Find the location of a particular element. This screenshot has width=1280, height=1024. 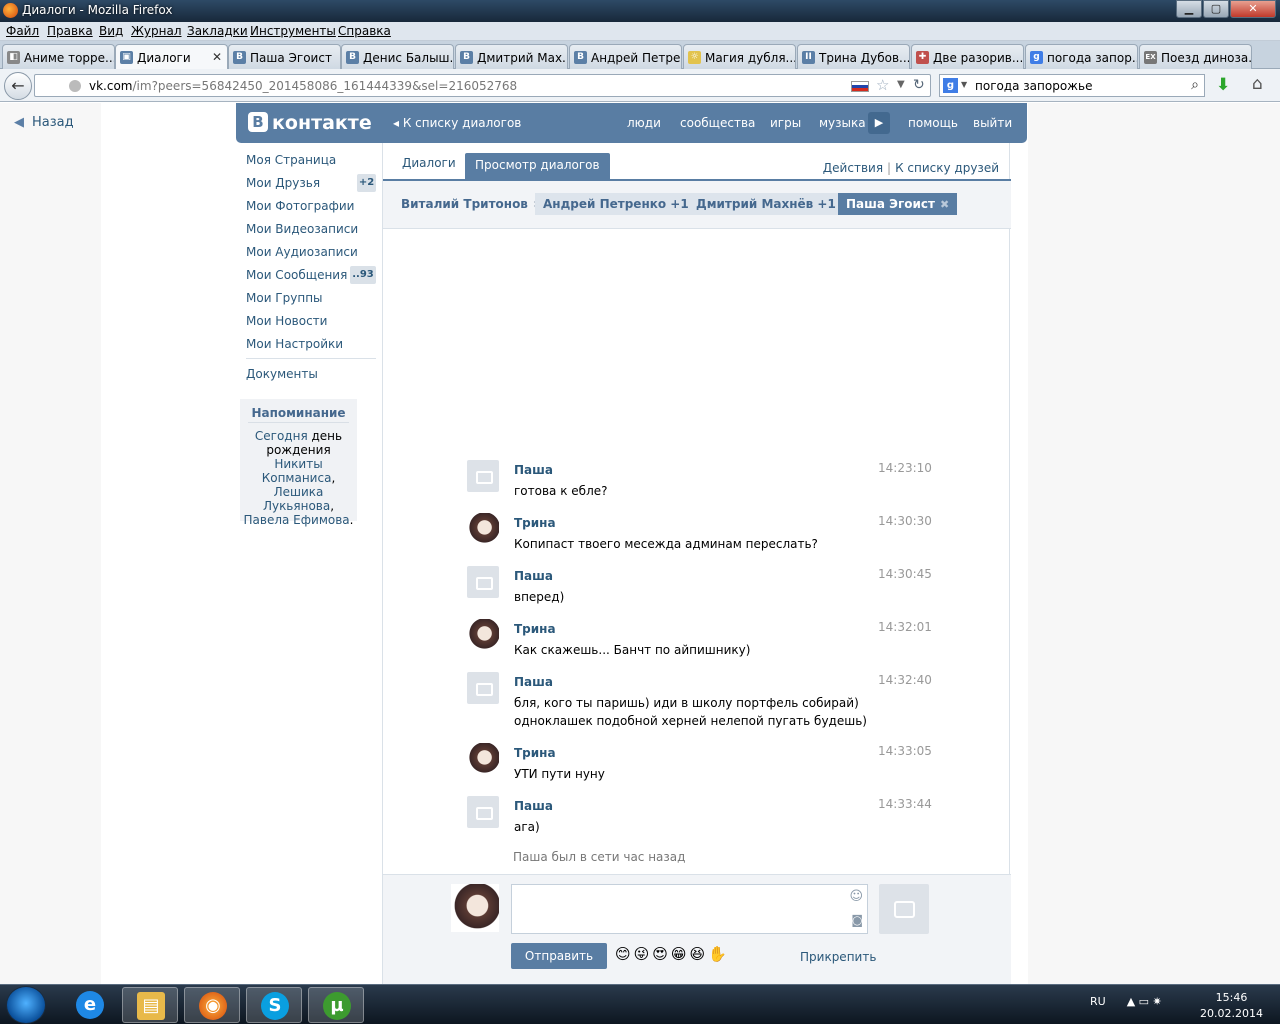

menu-history: Журнал is located at coordinates (156, 31).